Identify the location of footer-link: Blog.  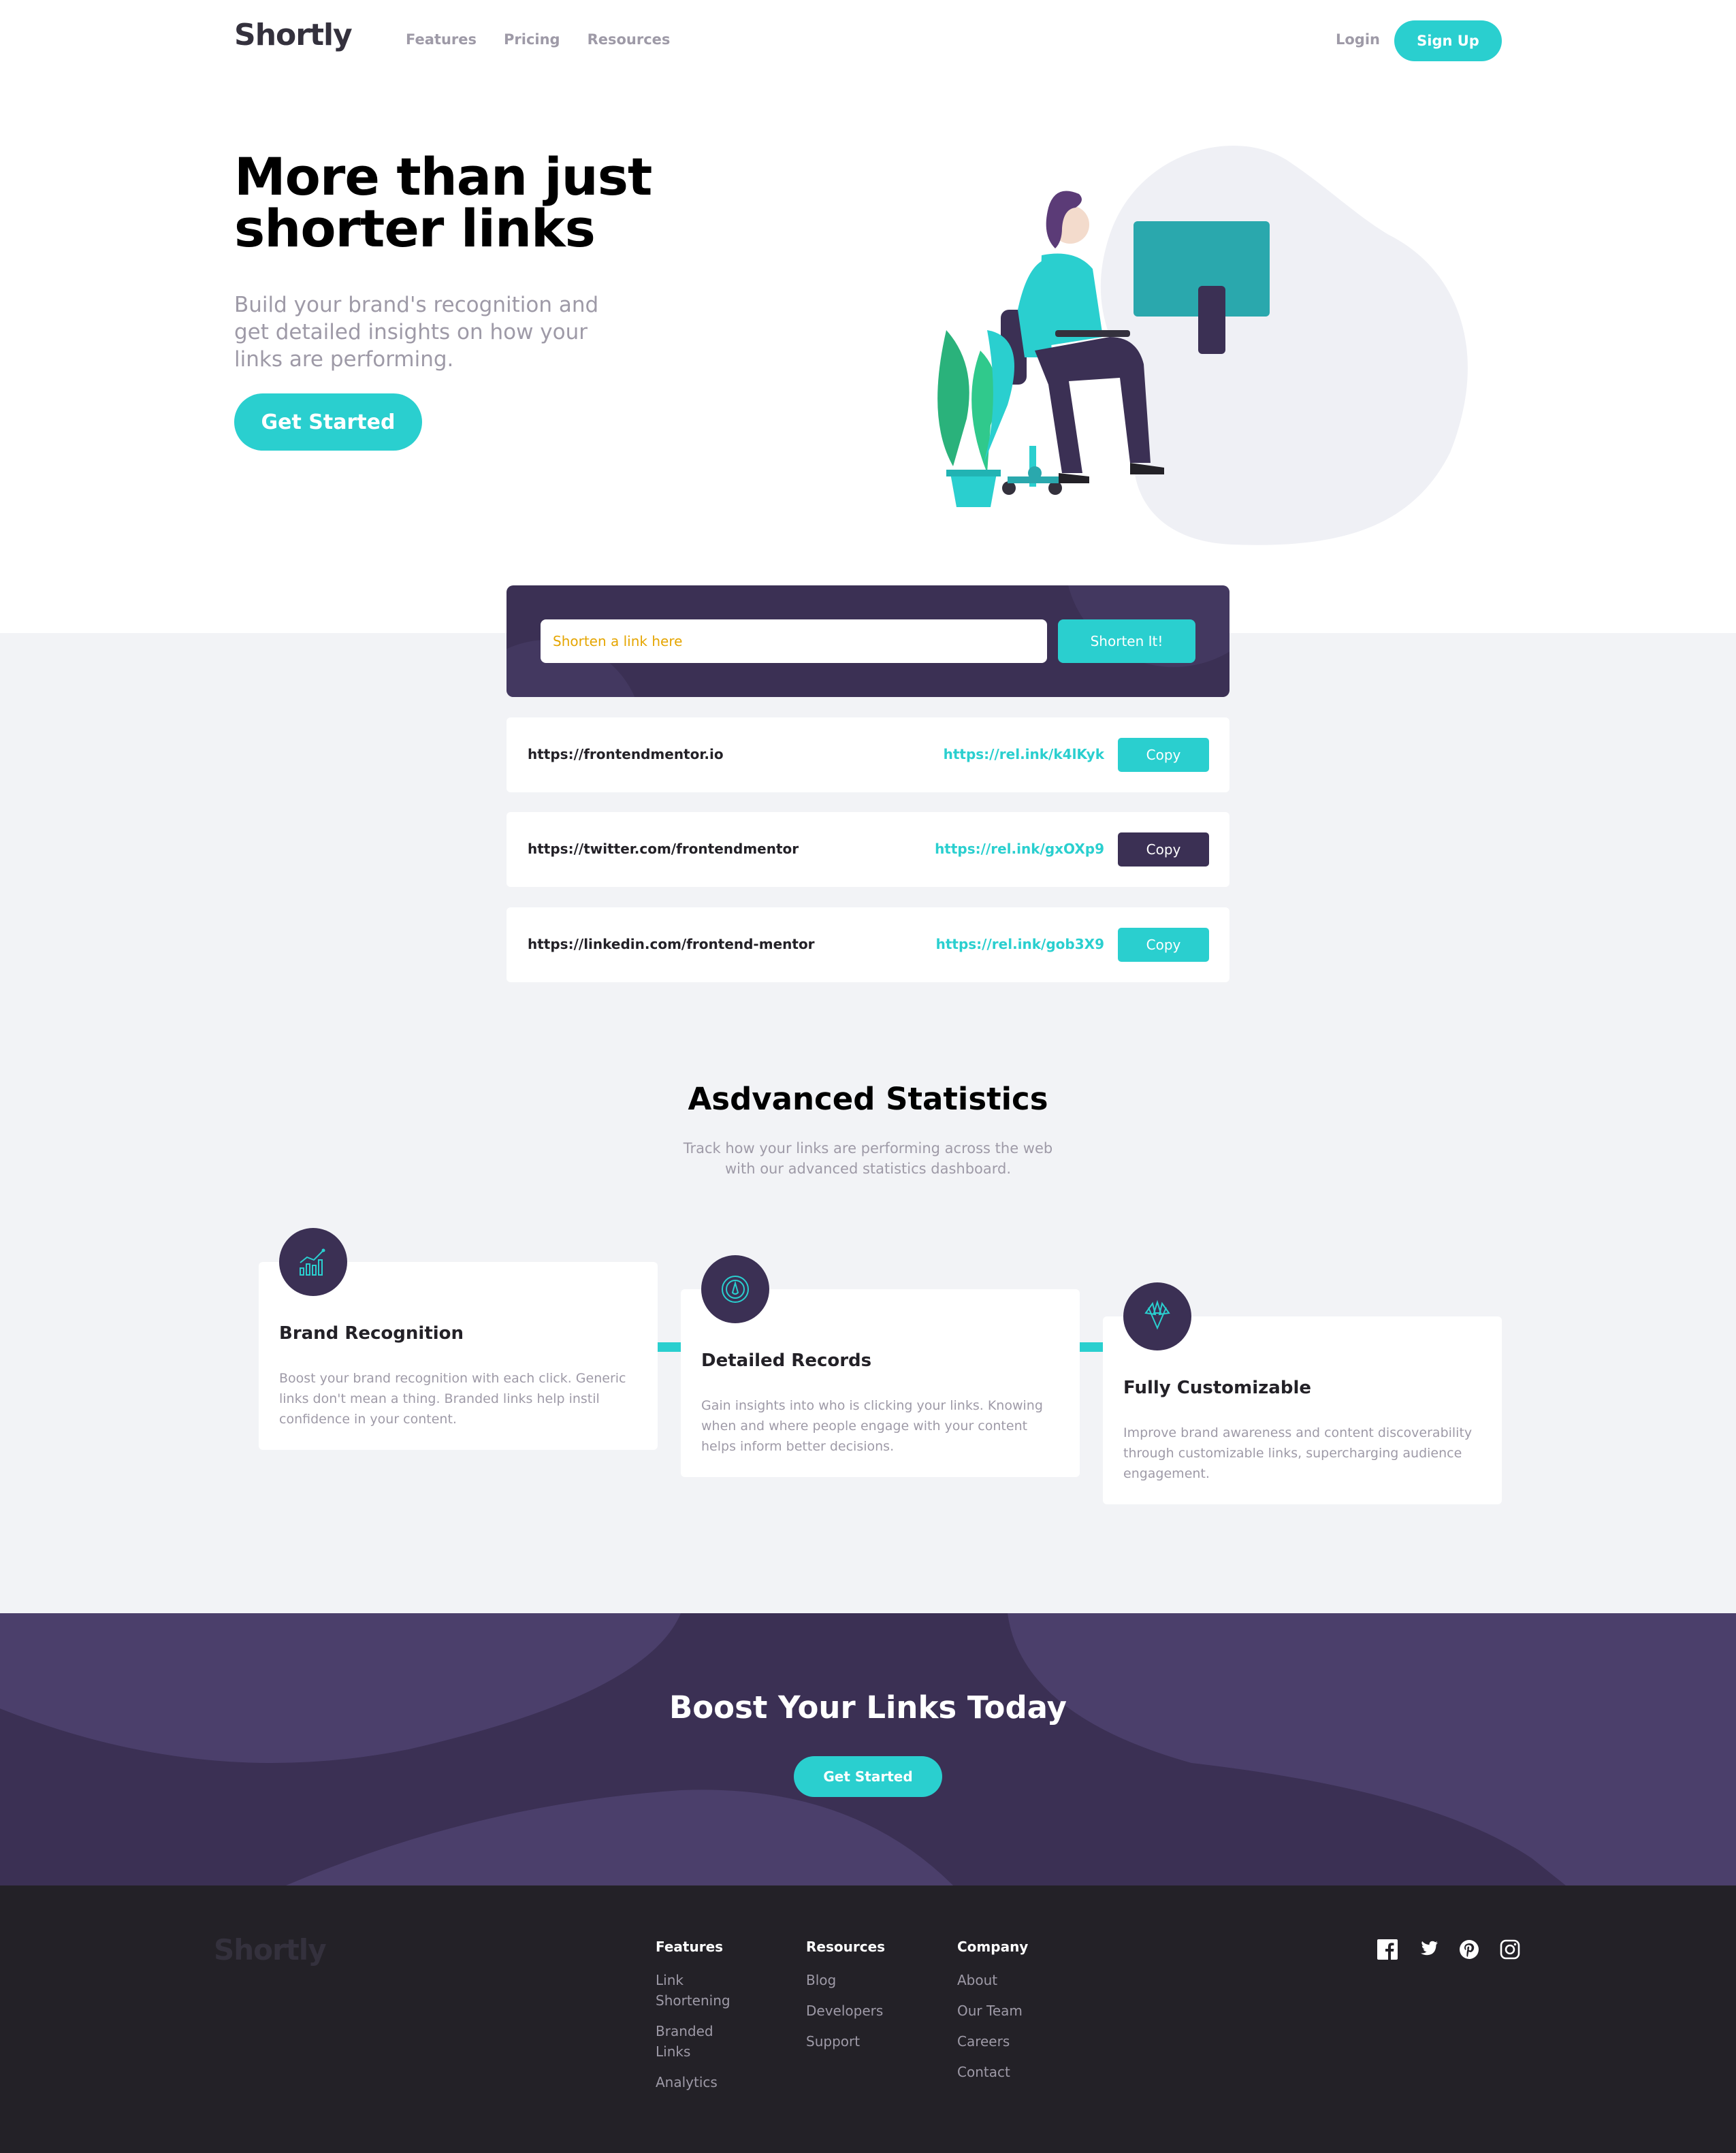
(853, 1980).